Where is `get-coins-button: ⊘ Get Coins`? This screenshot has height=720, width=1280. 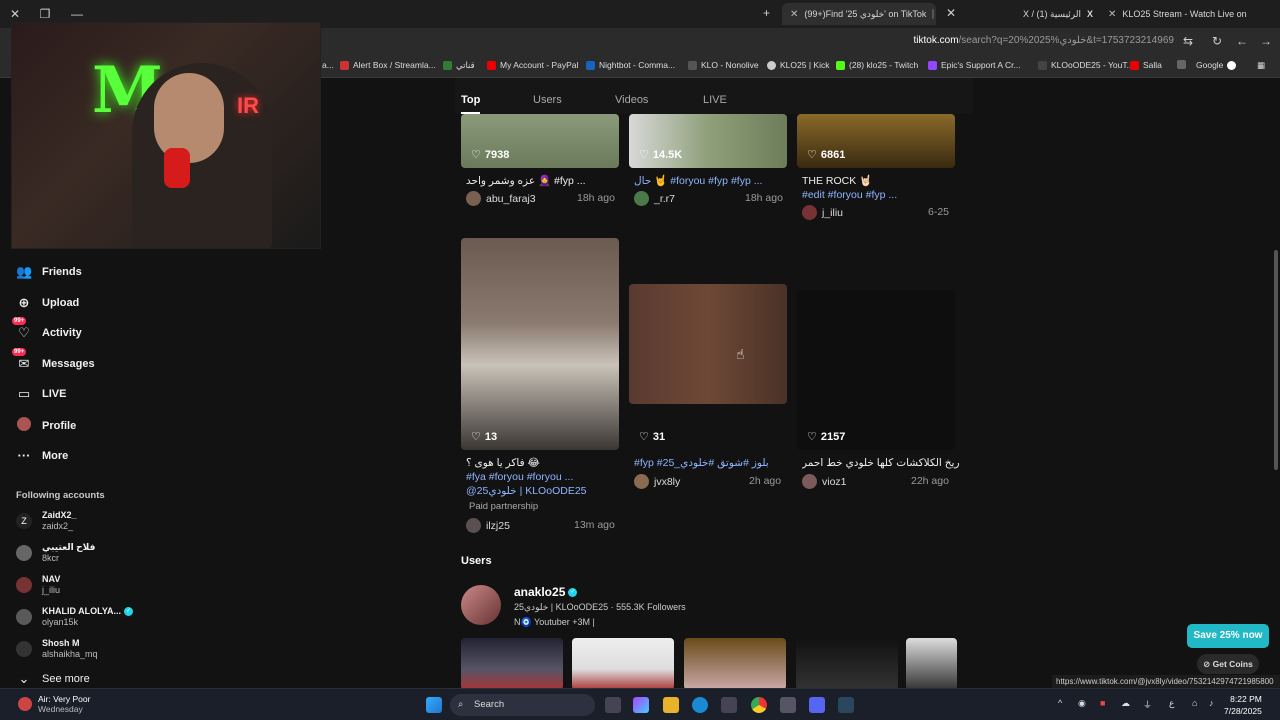
get-coins-button: ⊘ Get Coins is located at coordinates (1228, 664).